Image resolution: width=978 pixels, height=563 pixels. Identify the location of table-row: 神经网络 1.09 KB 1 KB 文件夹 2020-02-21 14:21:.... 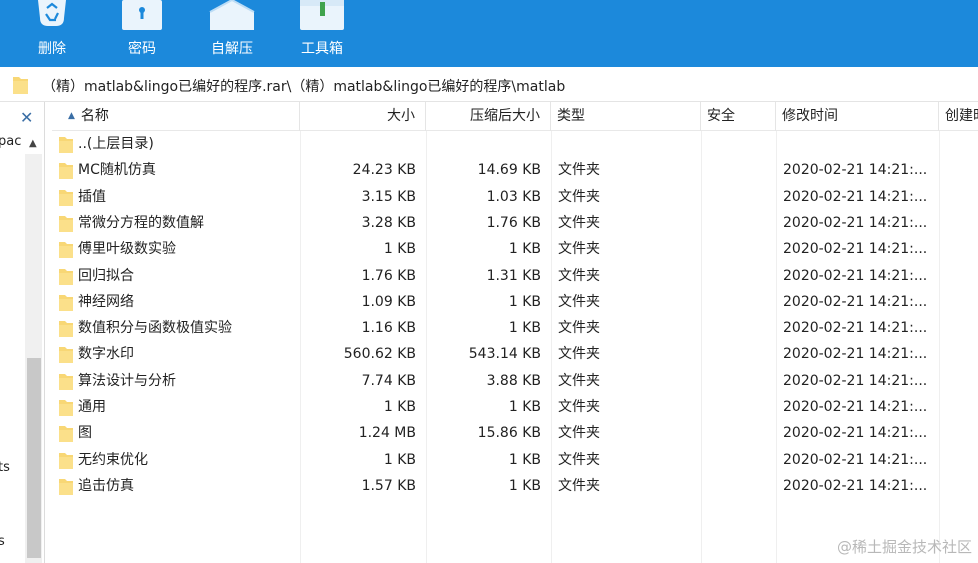
(515, 302).